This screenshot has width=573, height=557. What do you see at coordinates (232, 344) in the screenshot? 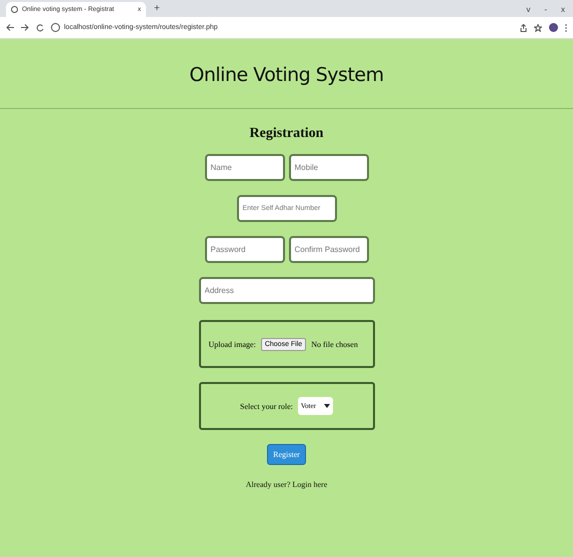
I see `upload-label: Upload image:` at bounding box center [232, 344].